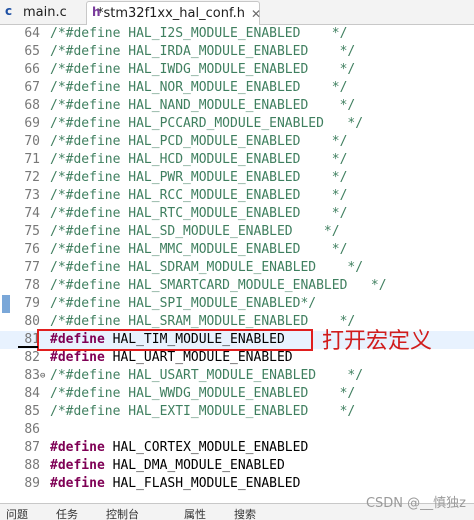 The width and height of the screenshot is (474, 520). I want to click on code-text: /*#define HAL_IRDA_MODULE_ENABLED */, so click(203, 51).